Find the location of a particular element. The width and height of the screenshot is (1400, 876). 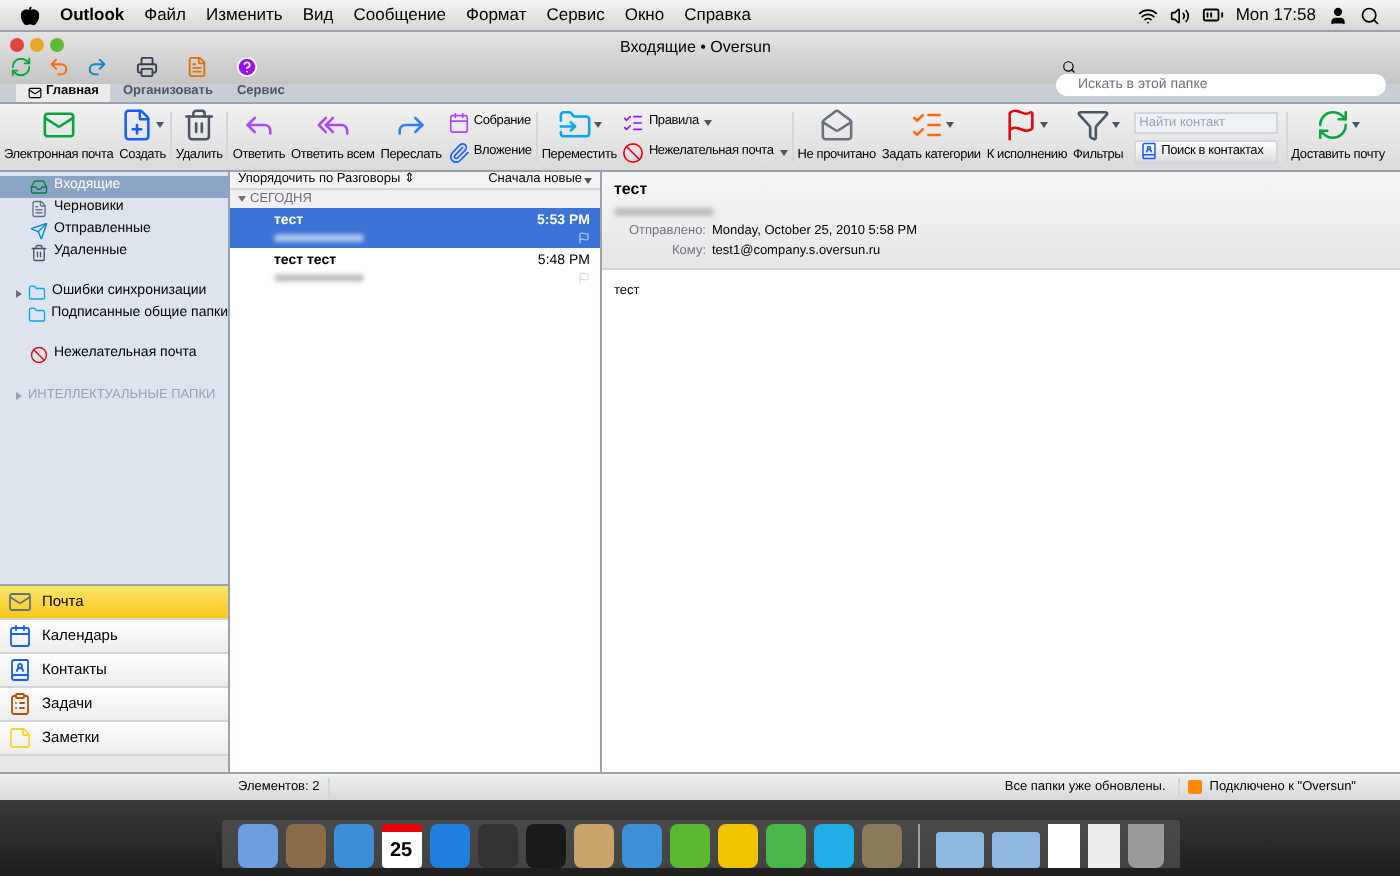

address-book-icon is located at coordinates (1148, 151).